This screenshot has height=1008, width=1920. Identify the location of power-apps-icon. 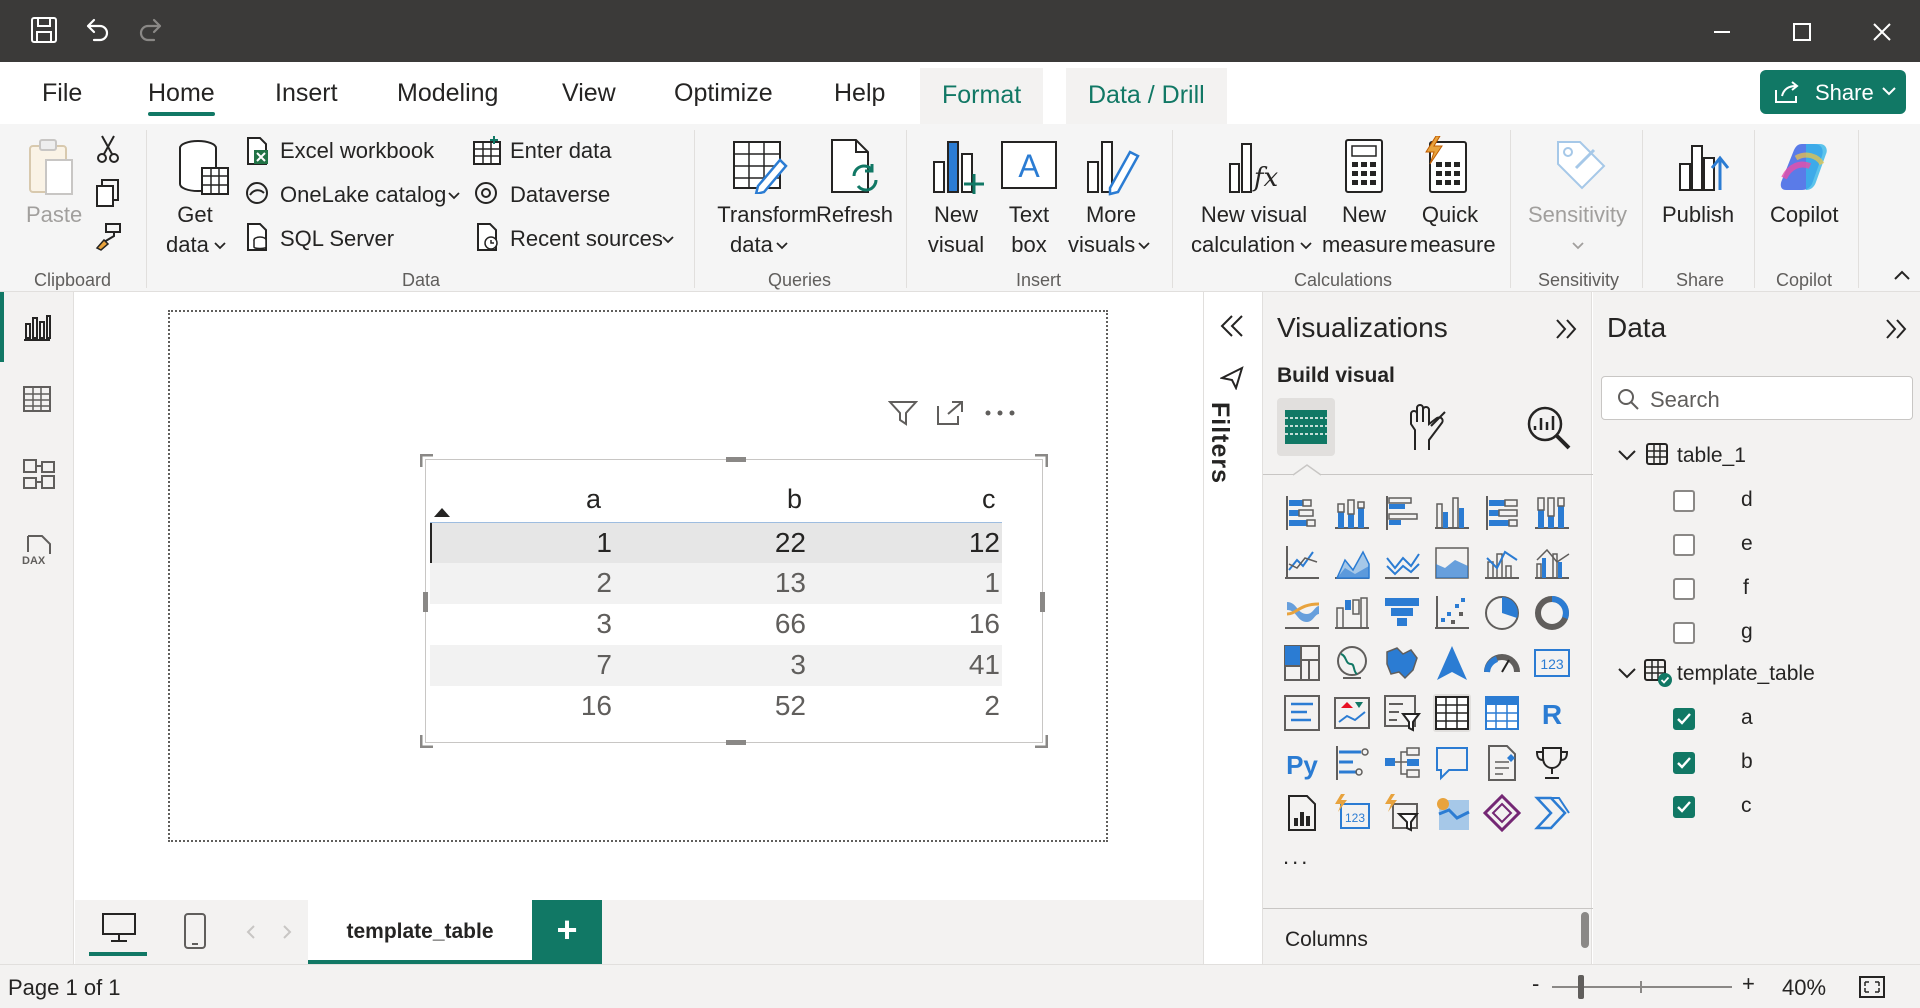
(1502, 813).